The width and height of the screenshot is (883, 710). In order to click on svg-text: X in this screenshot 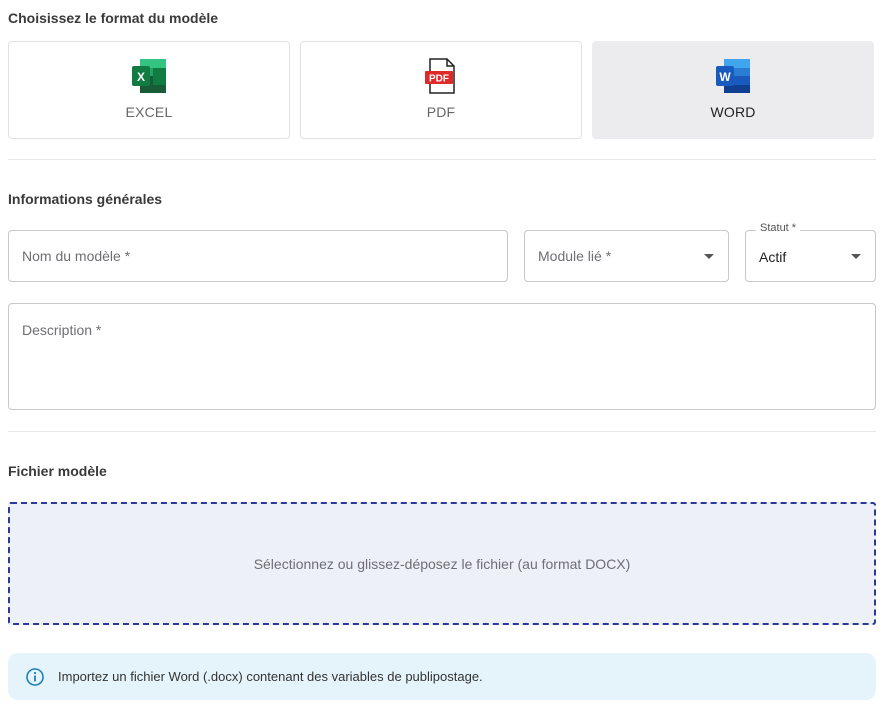, I will do `click(141, 77)`.